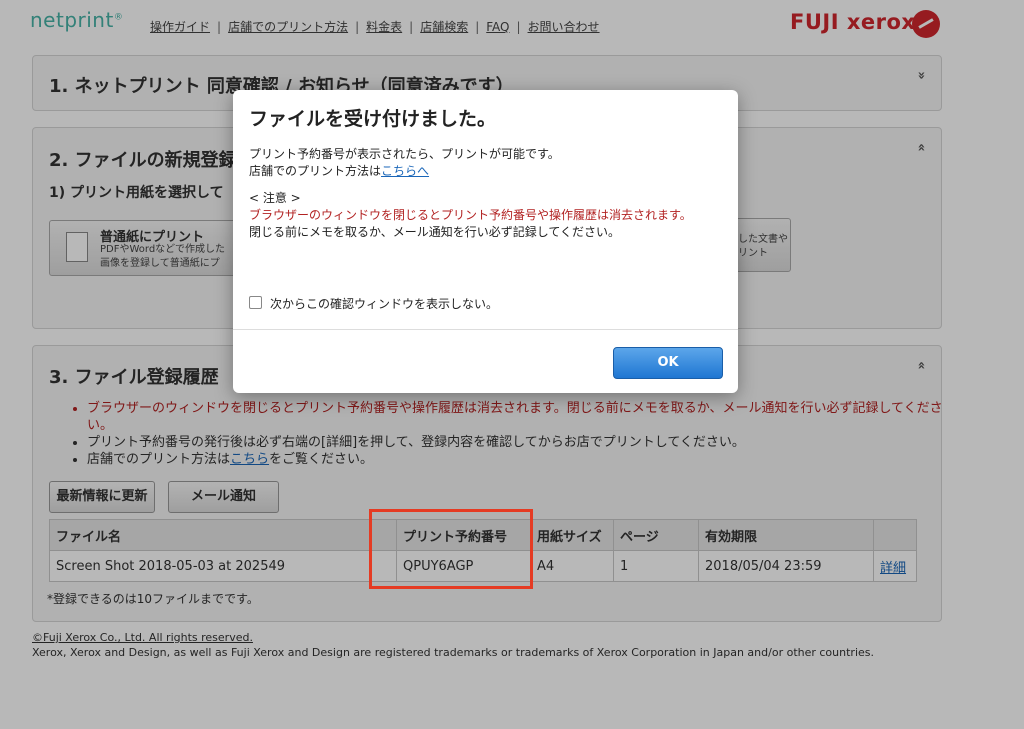 The image size is (1024, 729). I want to click on dialog-line2: 店舗でのプリント方法はこちらへ, so click(339, 171).